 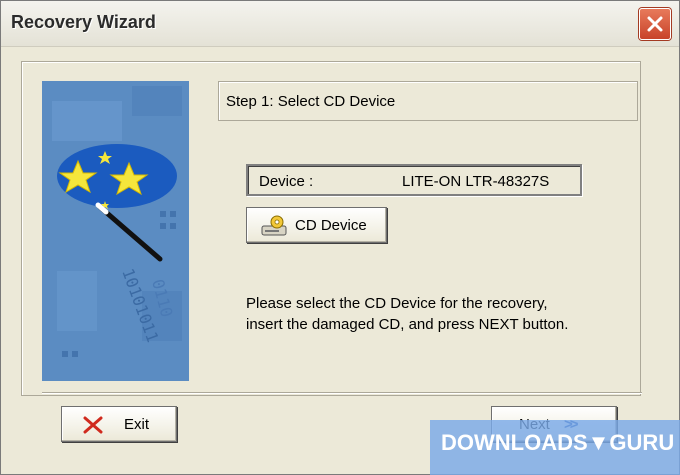 What do you see at coordinates (331, 225) in the screenshot?
I see `cd-device-label: CD Device` at bounding box center [331, 225].